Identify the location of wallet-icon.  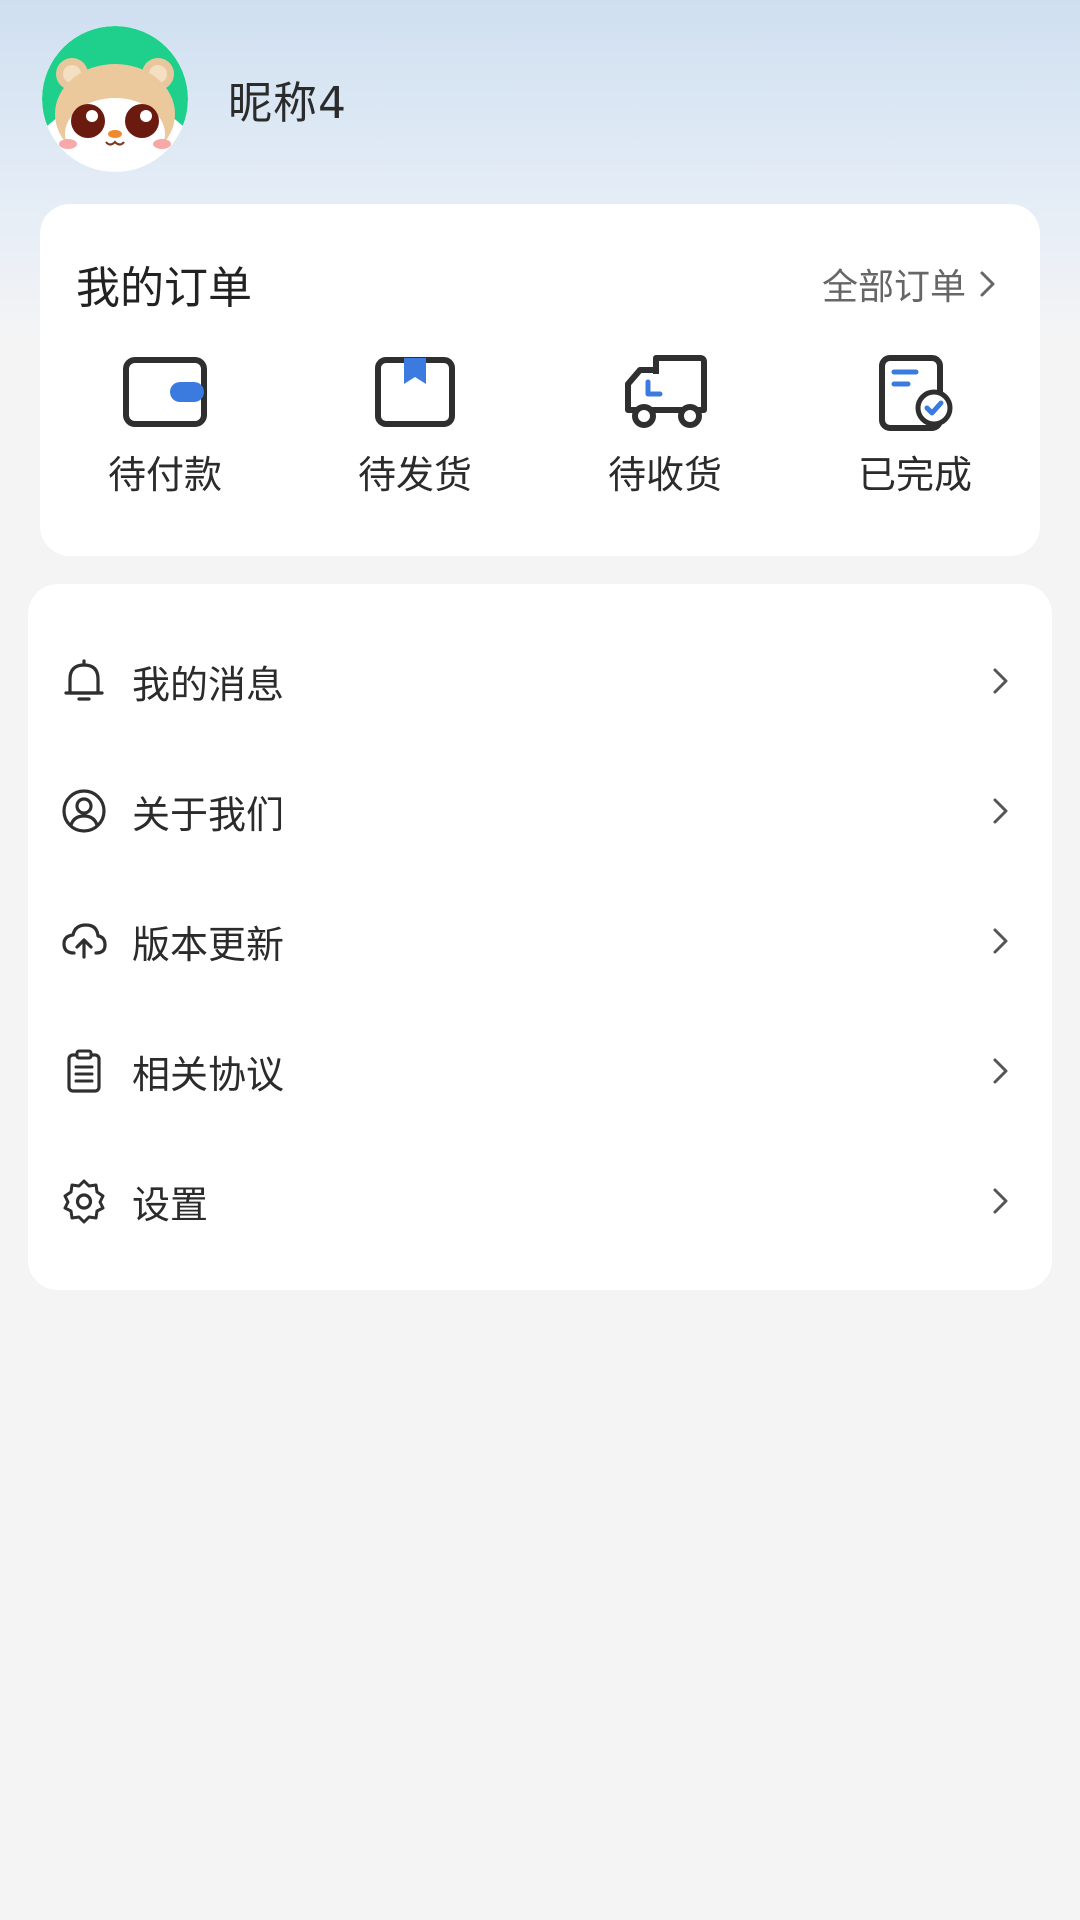
(165, 392).